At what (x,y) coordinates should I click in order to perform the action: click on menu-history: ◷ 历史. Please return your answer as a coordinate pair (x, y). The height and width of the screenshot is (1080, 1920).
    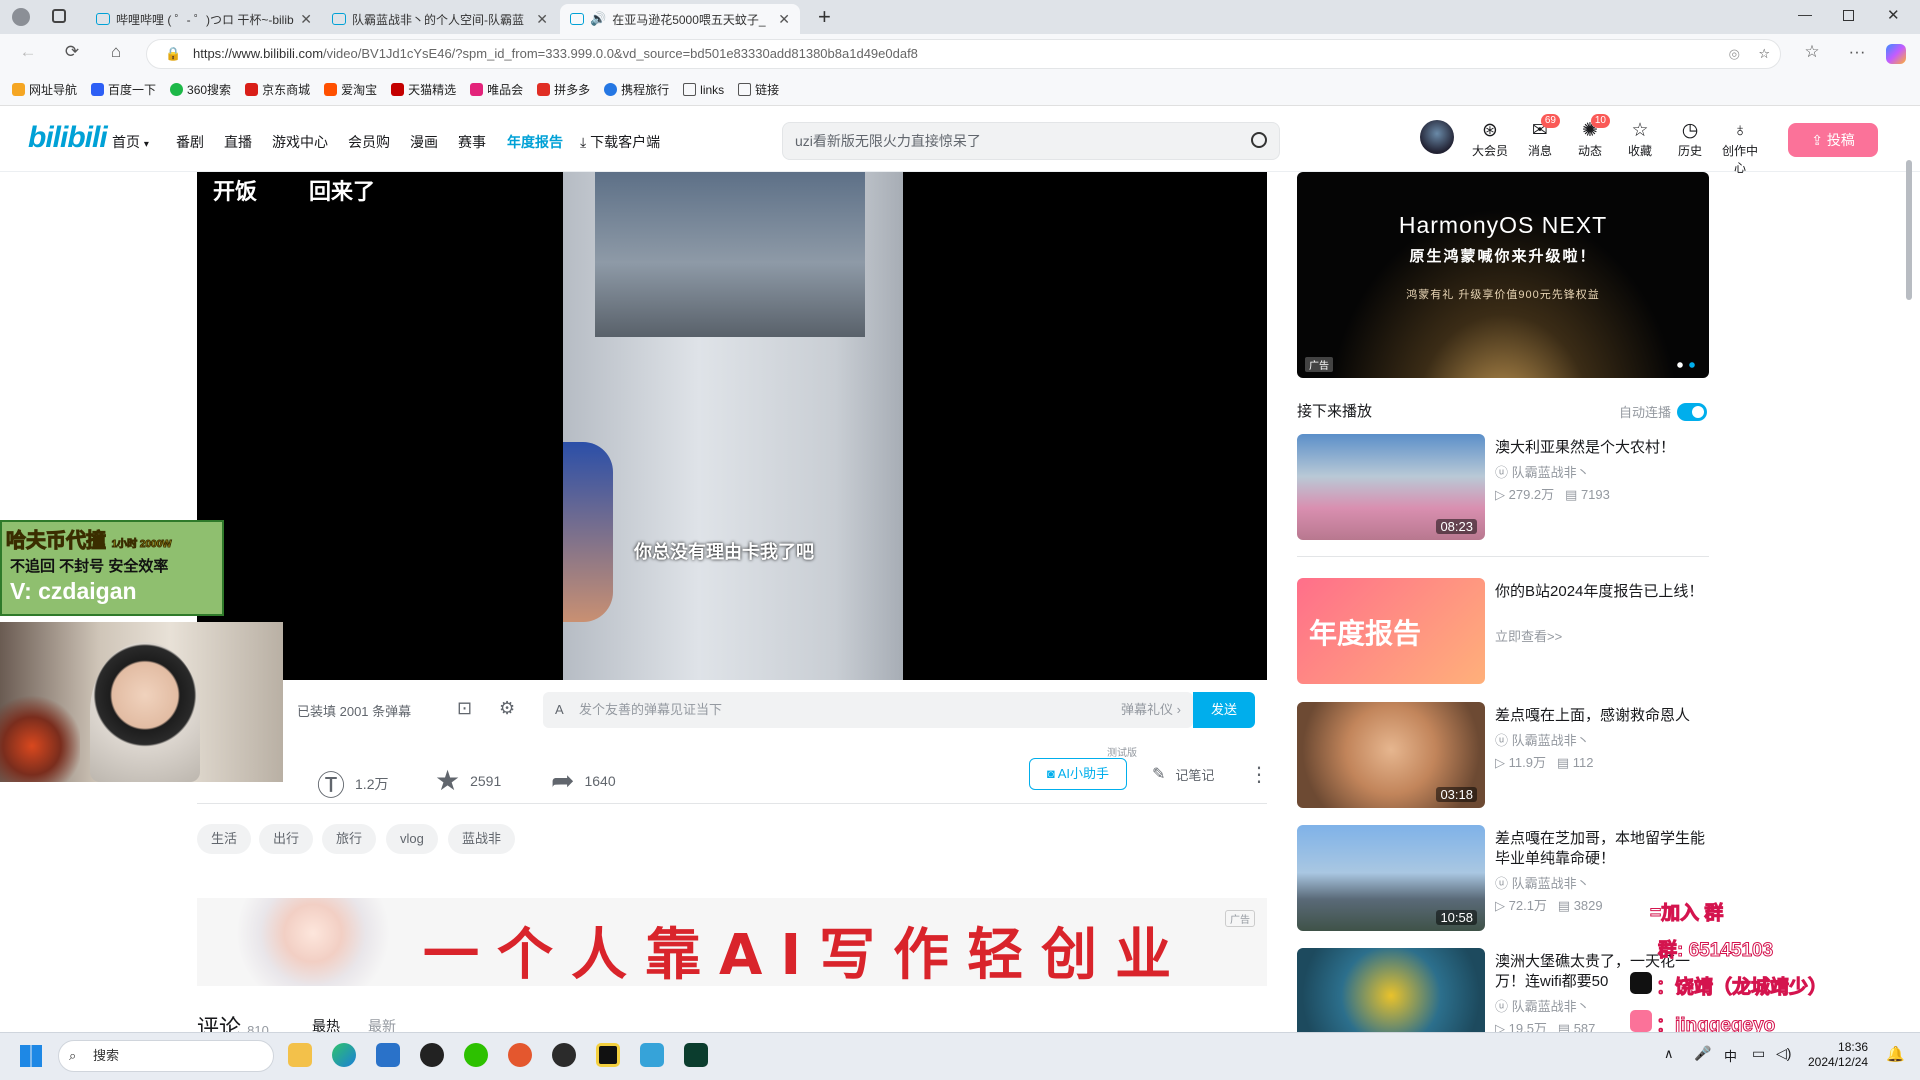
    Looking at the image, I should click on (1690, 139).